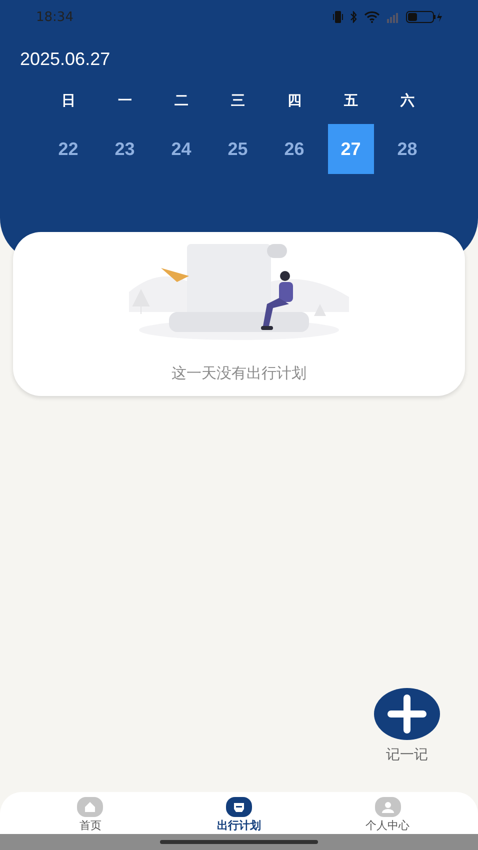  What do you see at coordinates (372, 17) in the screenshot?
I see `wifi-icon` at bounding box center [372, 17].